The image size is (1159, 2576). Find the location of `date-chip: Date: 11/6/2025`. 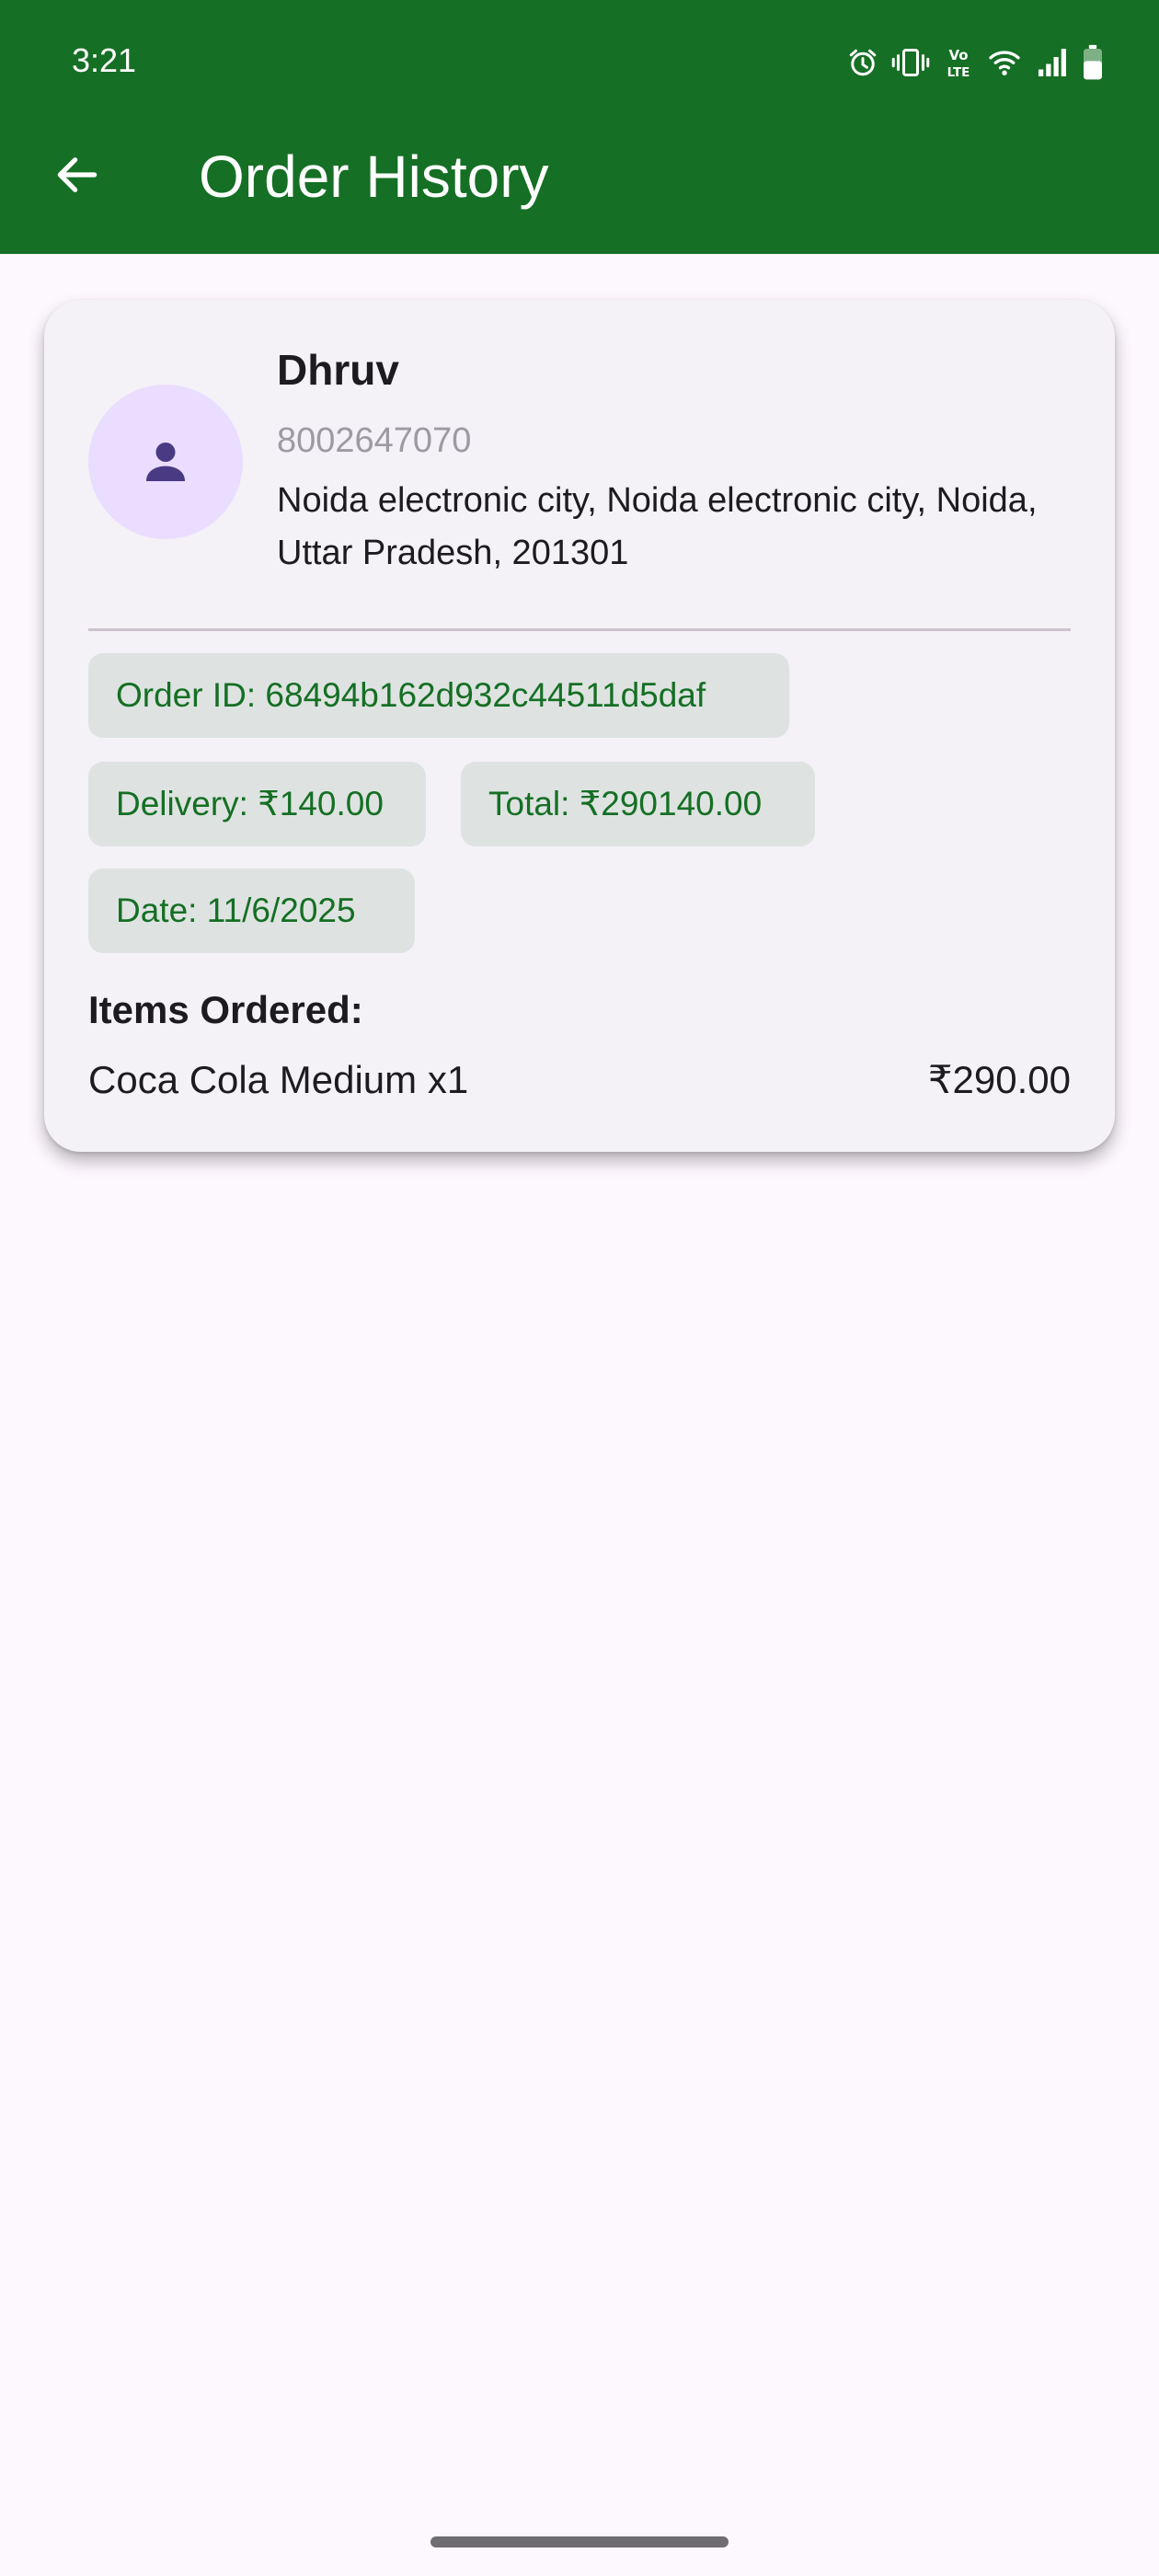

date-chip: Date: 11/6/2025 is located at coordinates (251, 910).